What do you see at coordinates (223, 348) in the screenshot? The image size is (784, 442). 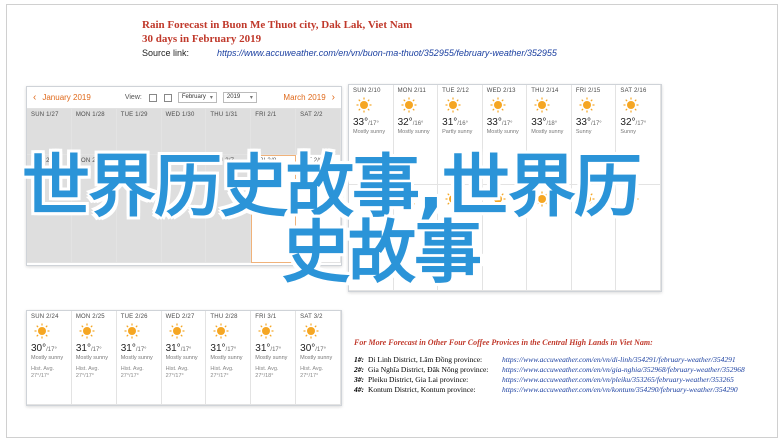 I see `high-low-temp: 31°/17°` at bounding box center [223, 348].